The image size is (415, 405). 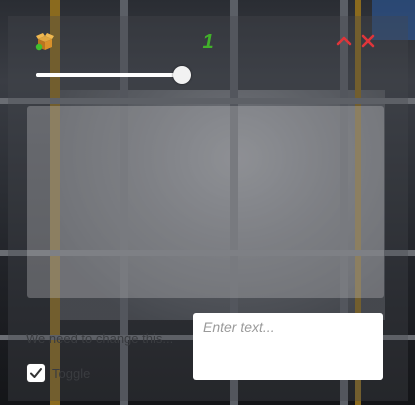 I want to click on checkmark-icon, so click(x=36, y=373).